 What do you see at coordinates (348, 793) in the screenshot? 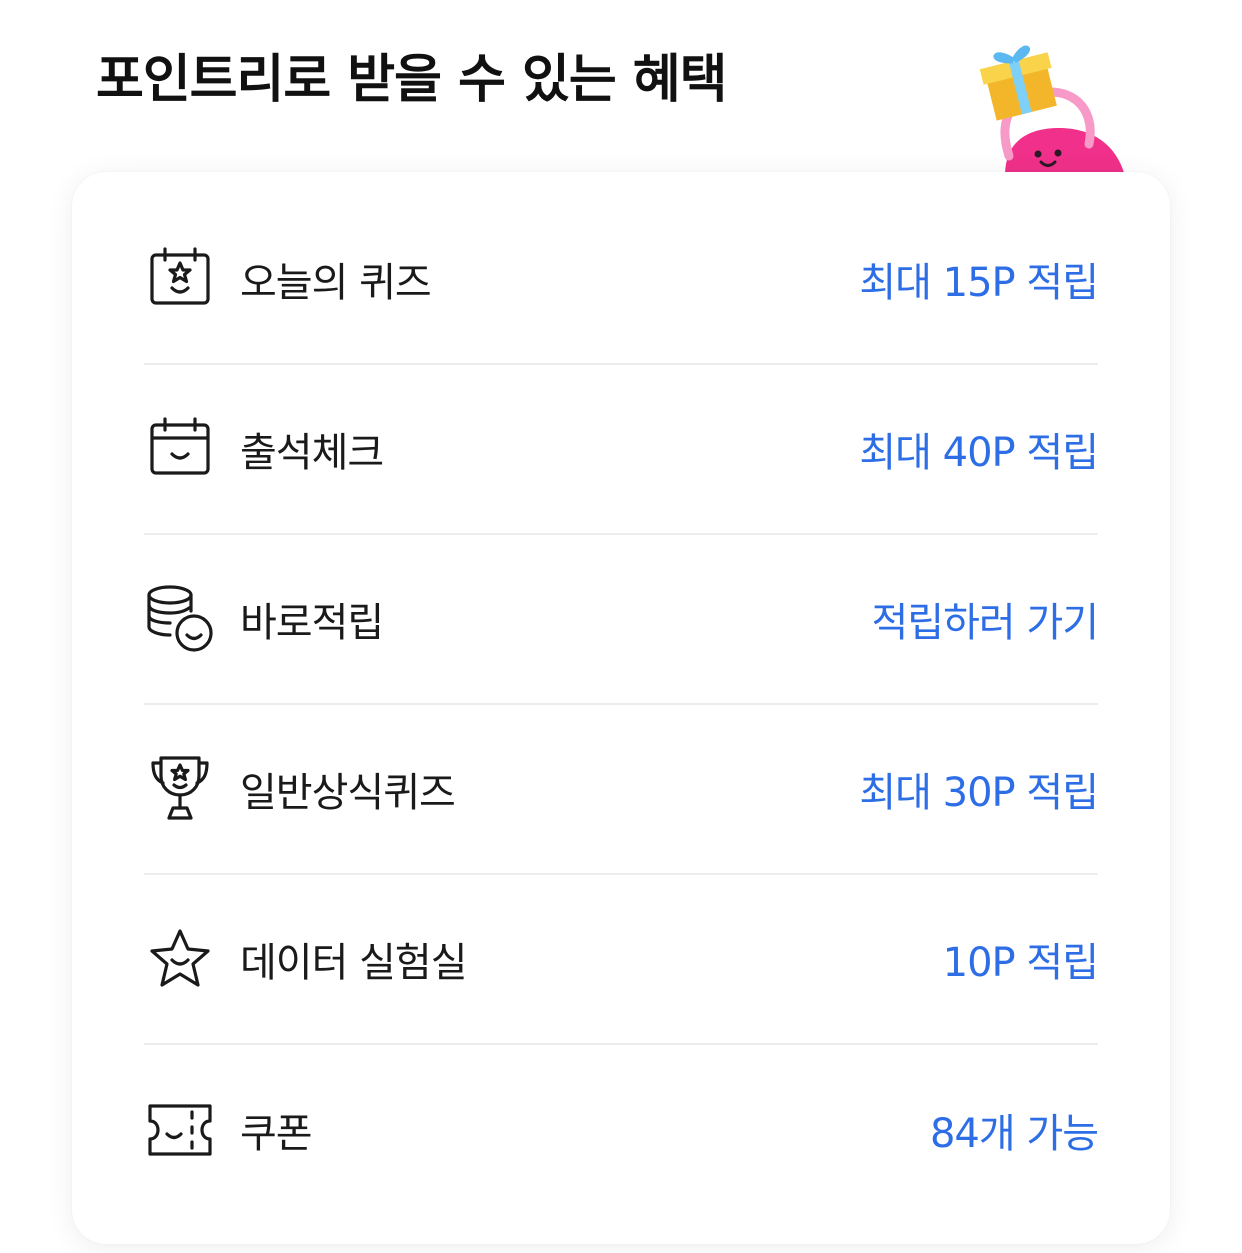
I see `benefit-label: 일반상식퀴즈` at bounding box center [348, 793].